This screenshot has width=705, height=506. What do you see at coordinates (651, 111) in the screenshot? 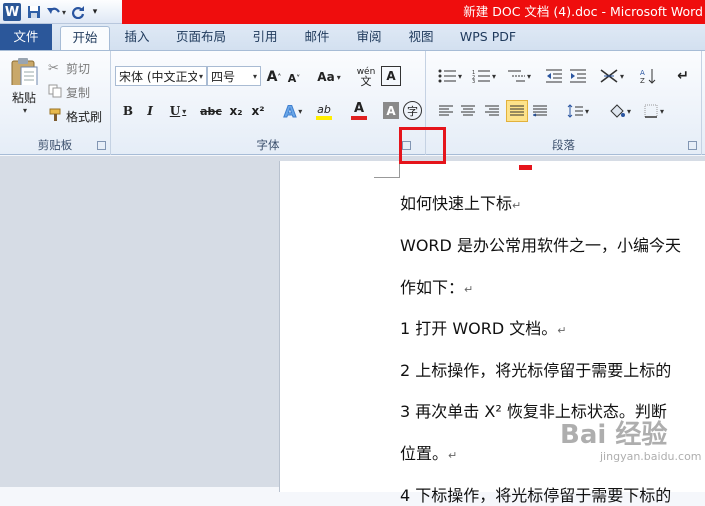
I see `borders-icon` at bounding box center [651, 111].